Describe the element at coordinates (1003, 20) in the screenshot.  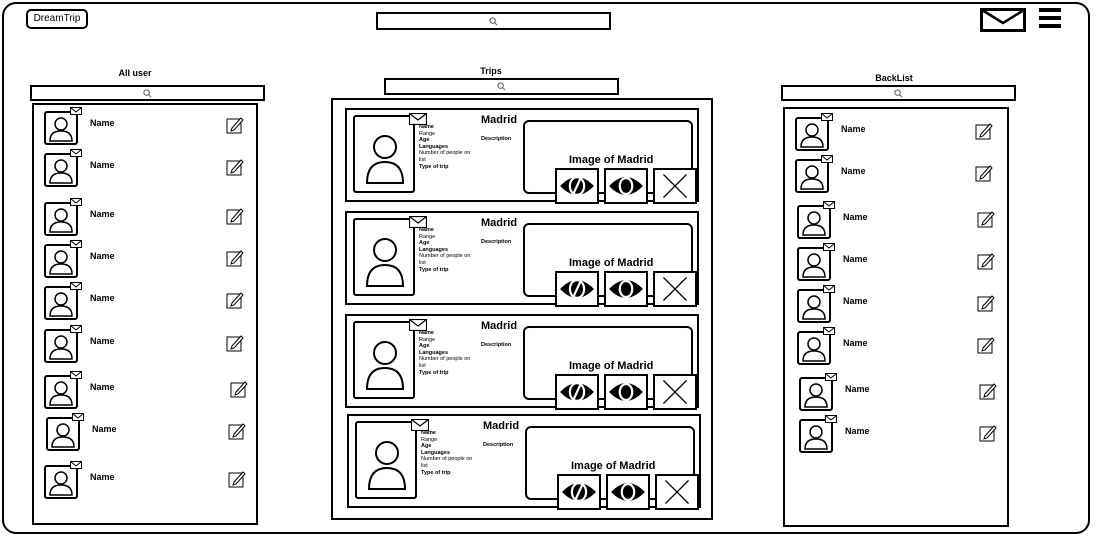
I see `mail-icon` at that location.